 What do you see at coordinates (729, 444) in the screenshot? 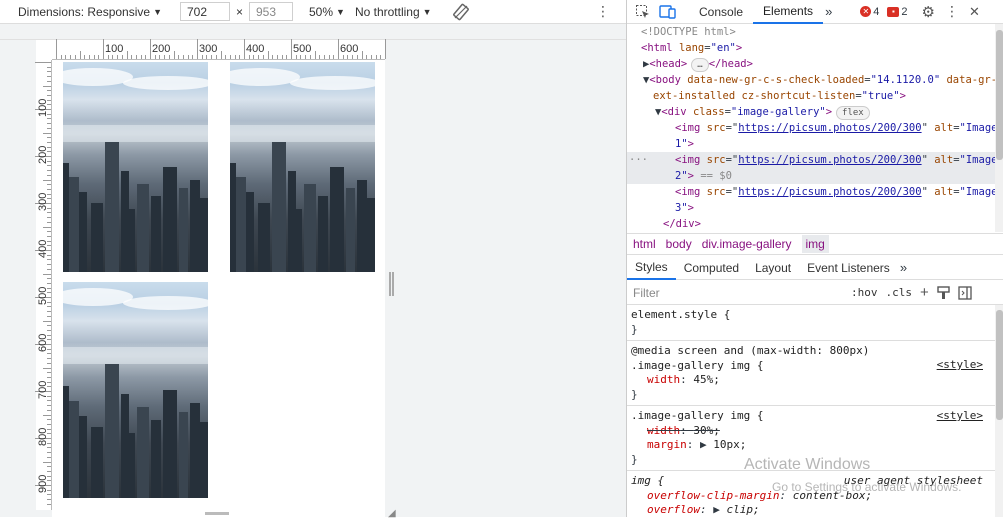
I see `prop-value: 10px;` at bounding box center [729, 444].